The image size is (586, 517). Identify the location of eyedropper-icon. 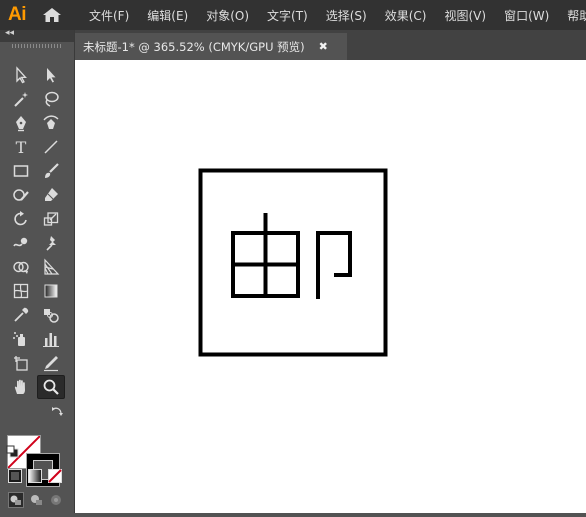
(21, 315).